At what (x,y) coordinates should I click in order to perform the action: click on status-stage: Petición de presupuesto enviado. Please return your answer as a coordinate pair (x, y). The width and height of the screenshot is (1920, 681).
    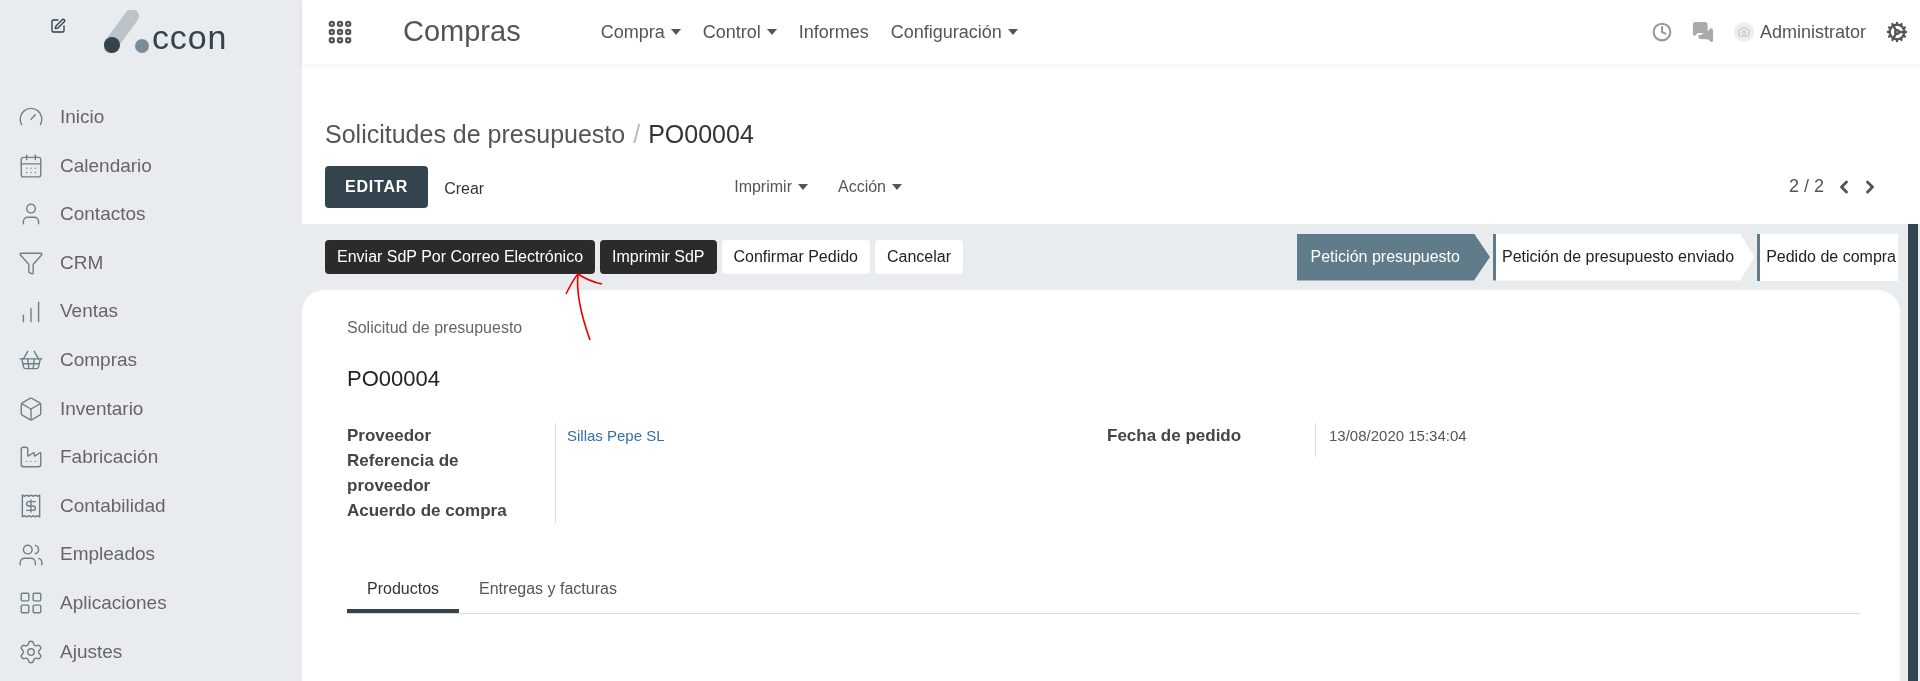
    Looking at the image, I should click on (1623, 257).